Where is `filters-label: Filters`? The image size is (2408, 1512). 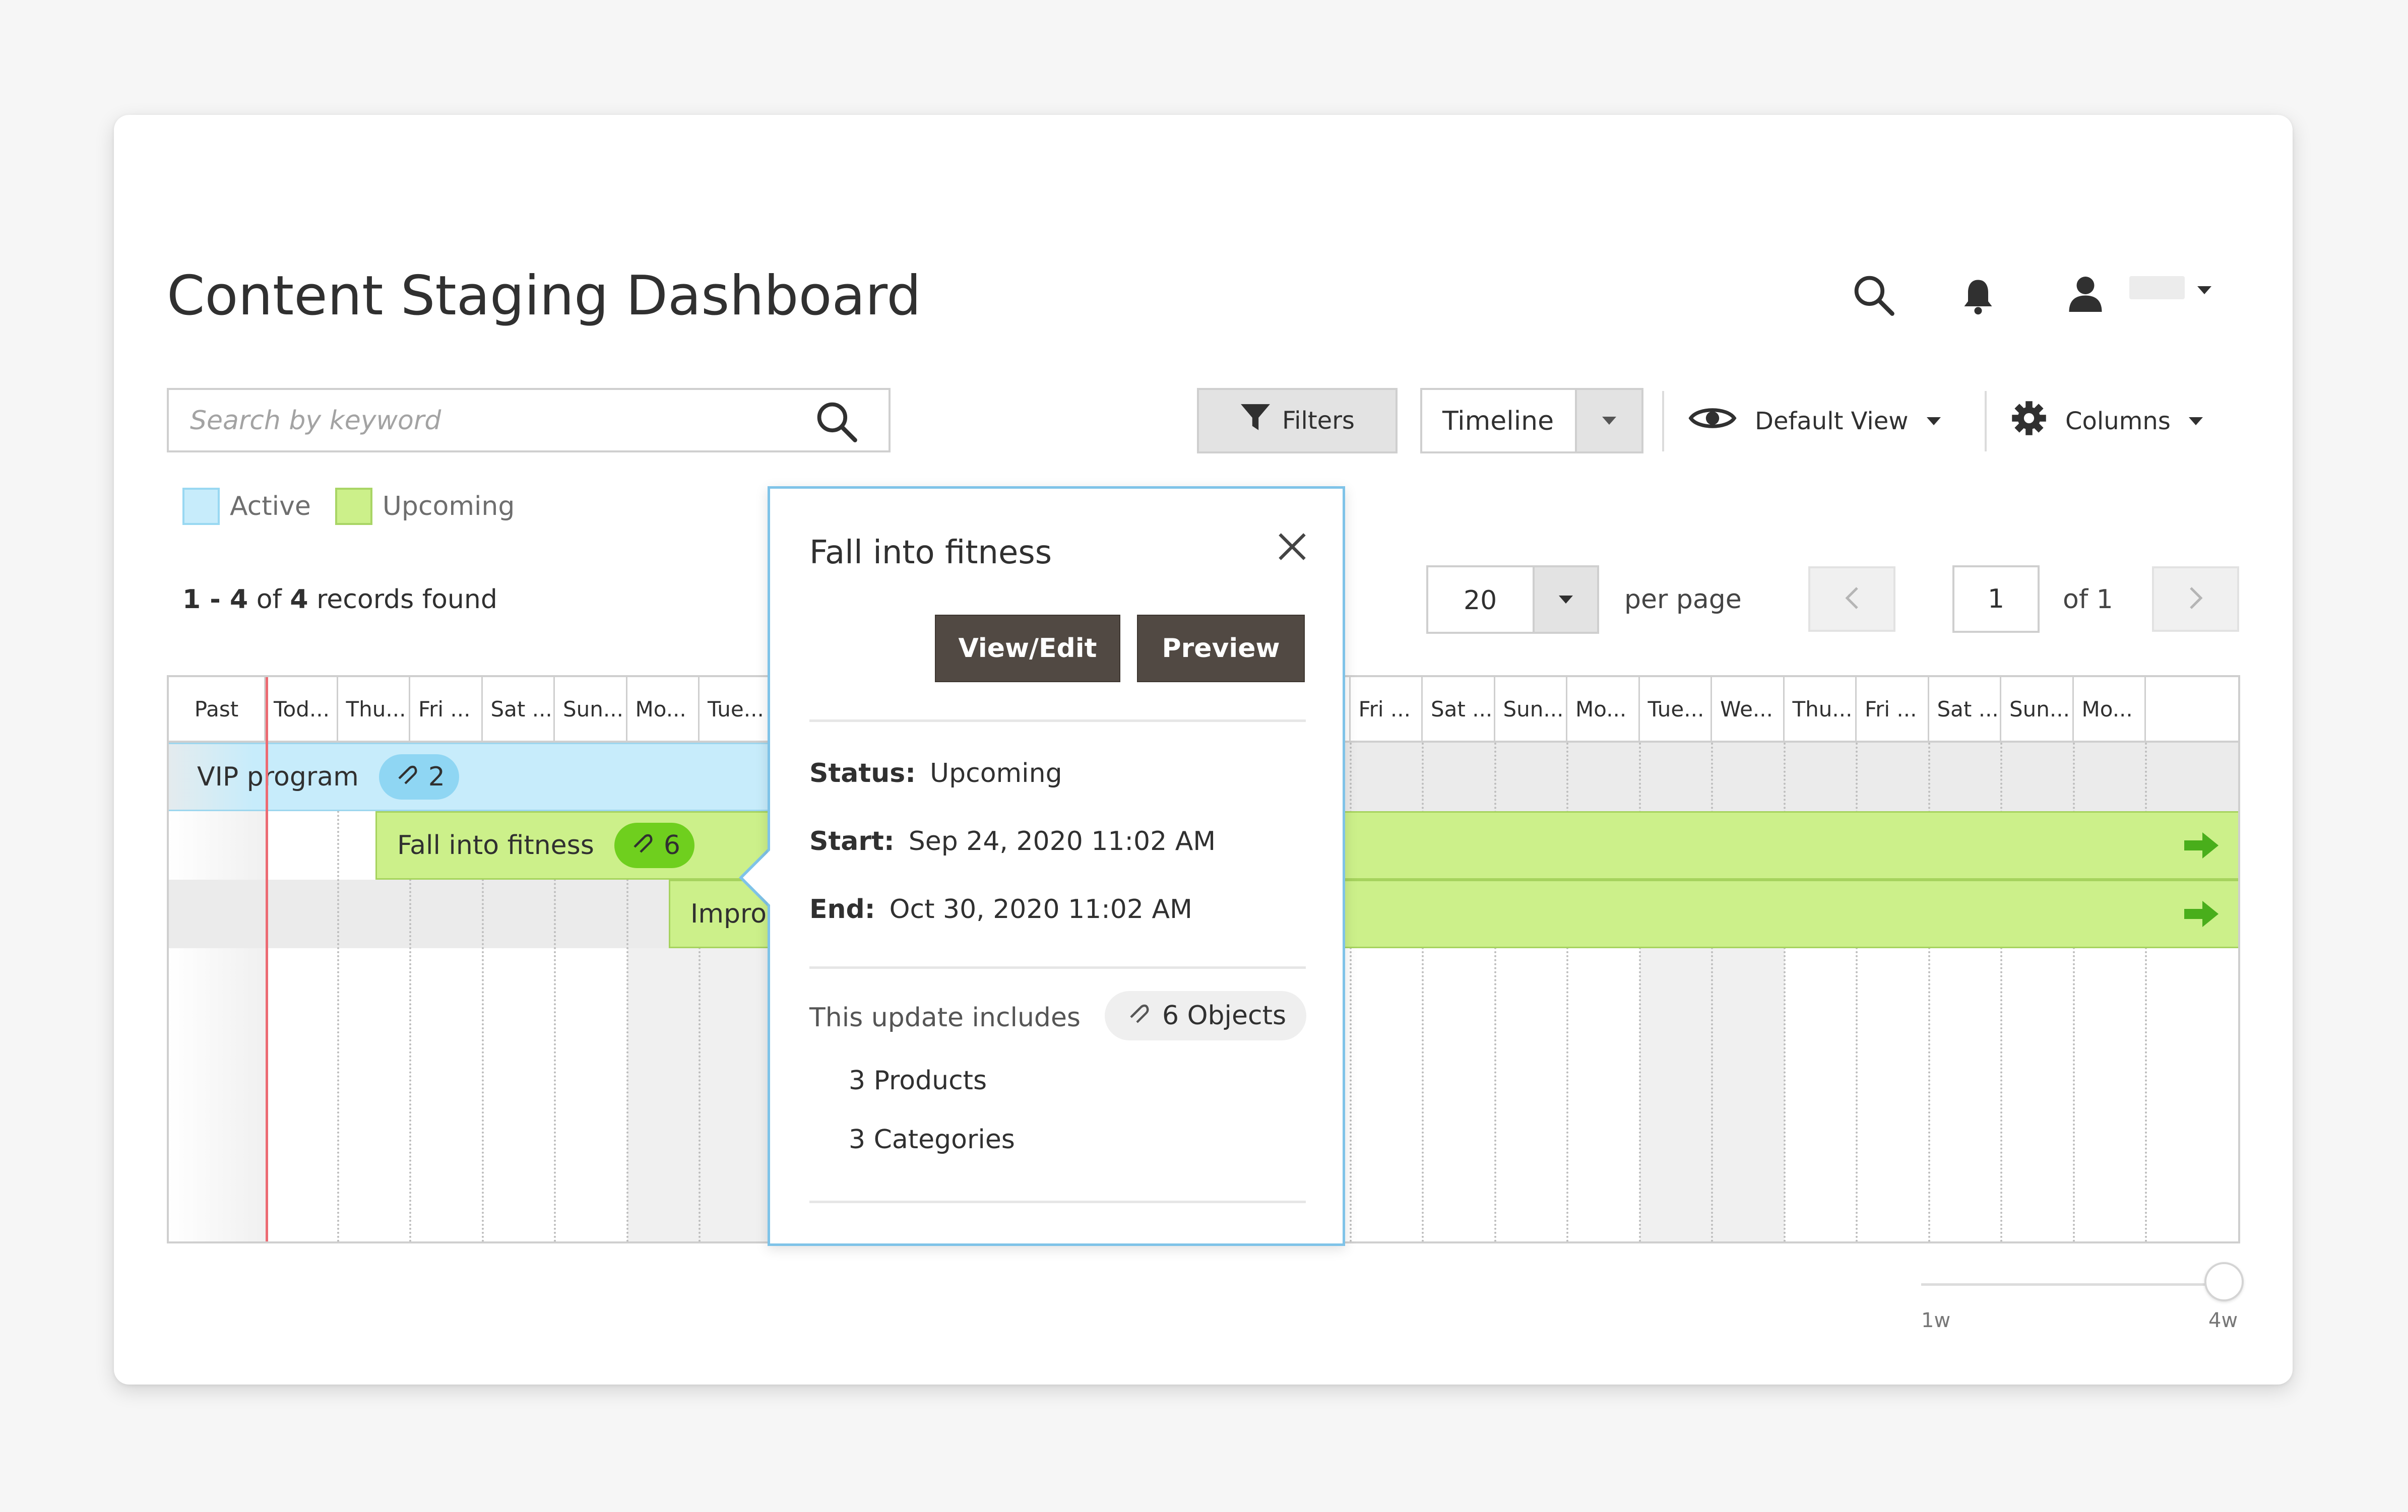
filters-label: Filters is located at coordinates (1318, 421).